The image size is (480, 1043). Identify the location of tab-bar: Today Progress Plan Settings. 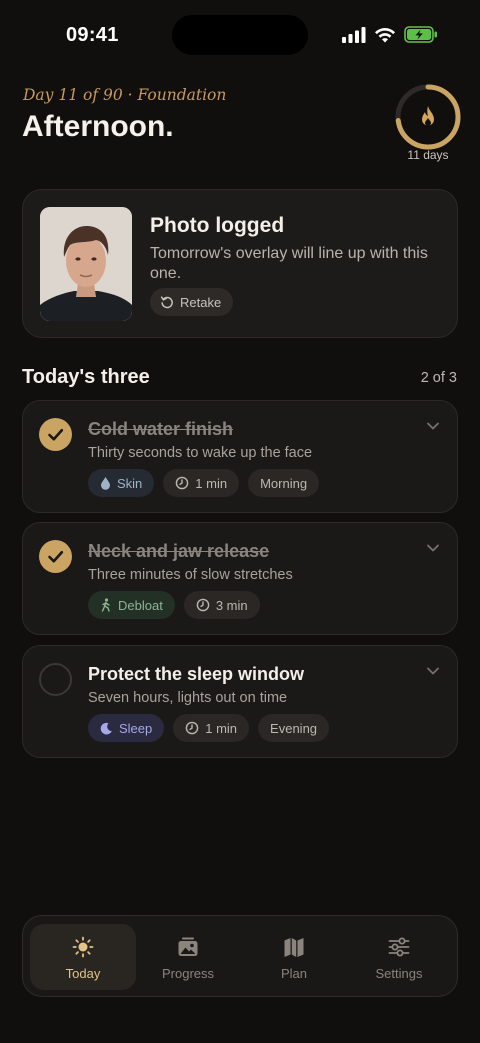
(240, 956).